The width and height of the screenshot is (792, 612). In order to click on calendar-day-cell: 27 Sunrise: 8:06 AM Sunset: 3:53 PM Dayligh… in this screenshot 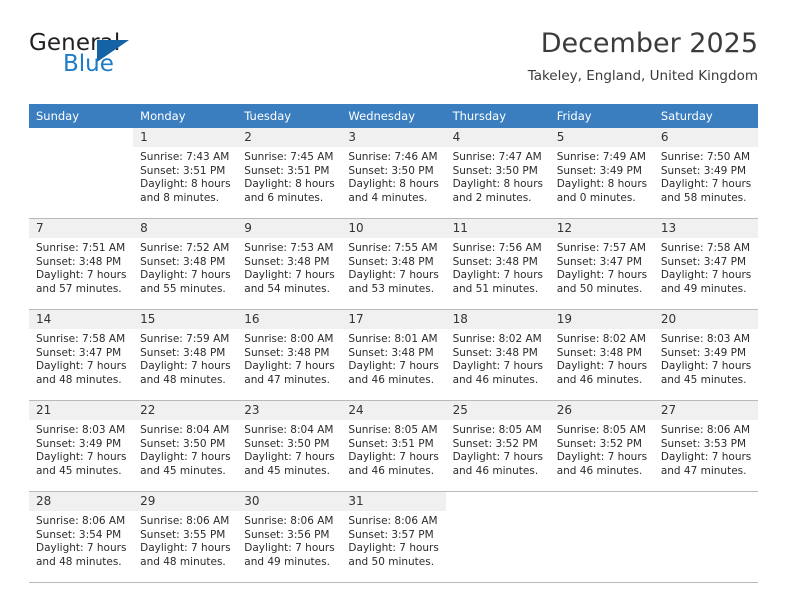, I will do `click(705, 446)`.